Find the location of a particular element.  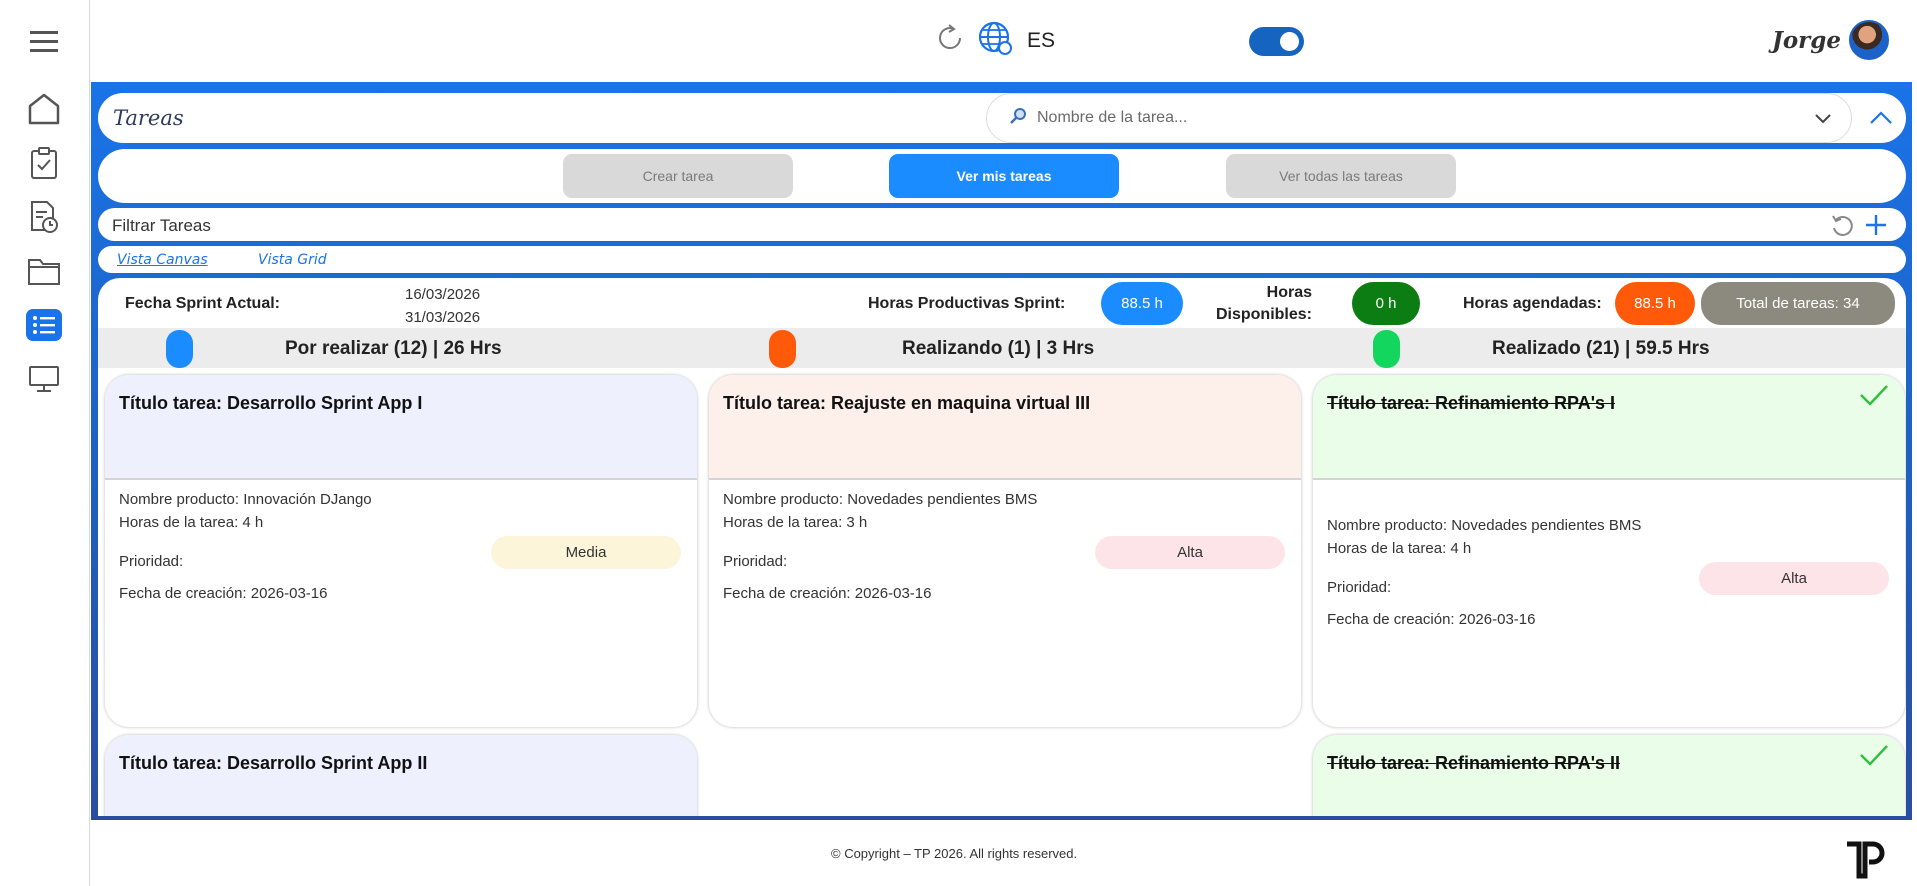

folder-icon is located at coordinates (44, 271).